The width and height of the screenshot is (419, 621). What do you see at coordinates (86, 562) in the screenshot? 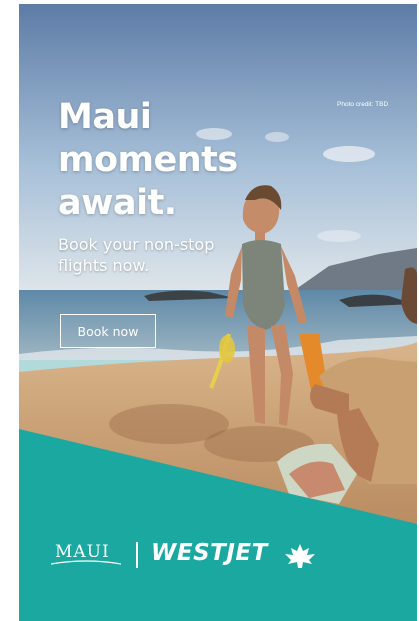
I see `maui-swoosh-icon` at bounding box center [86, 562].